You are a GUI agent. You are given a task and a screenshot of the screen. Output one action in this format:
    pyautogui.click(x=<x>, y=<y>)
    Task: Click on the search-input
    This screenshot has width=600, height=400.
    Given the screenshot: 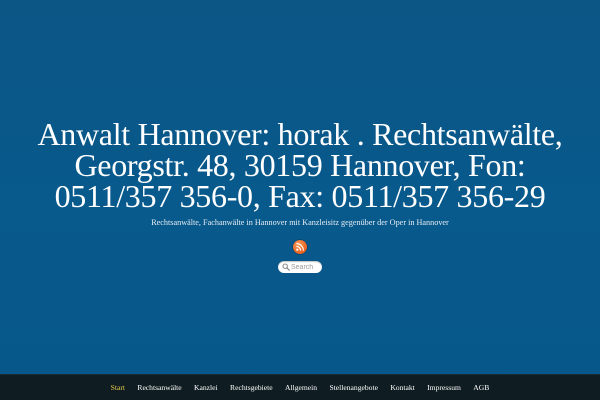 What is the action you would take?
    pyautogui.click(x=305, y=267)
    